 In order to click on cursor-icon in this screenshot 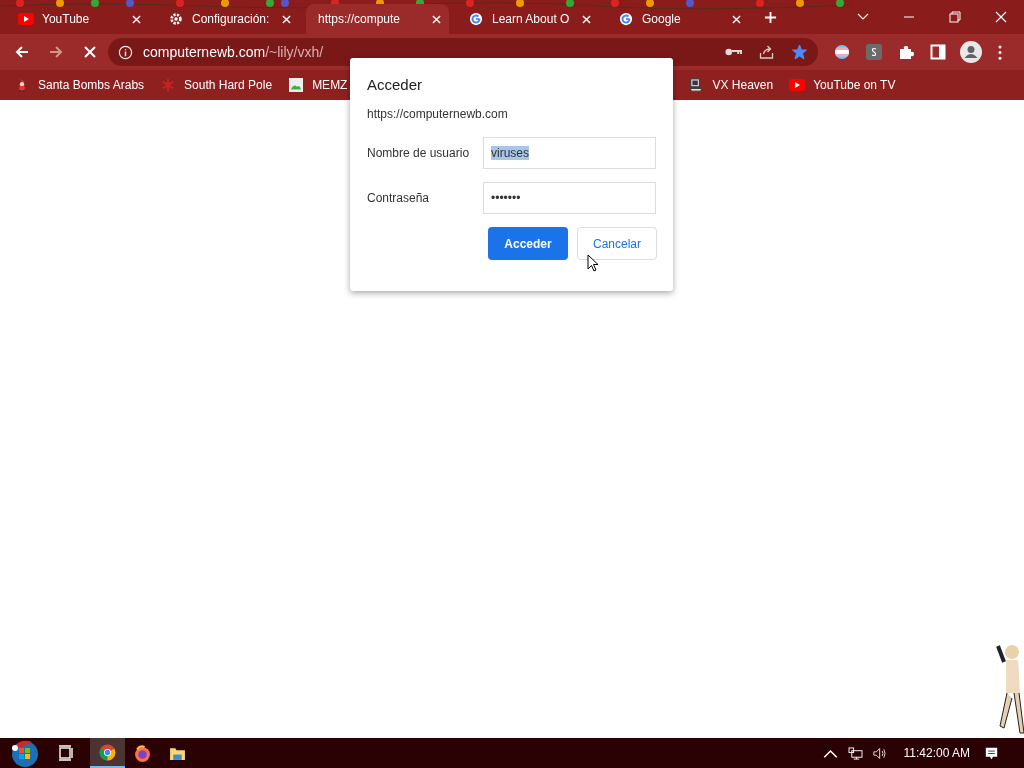, I will do `click(593, 263)`.